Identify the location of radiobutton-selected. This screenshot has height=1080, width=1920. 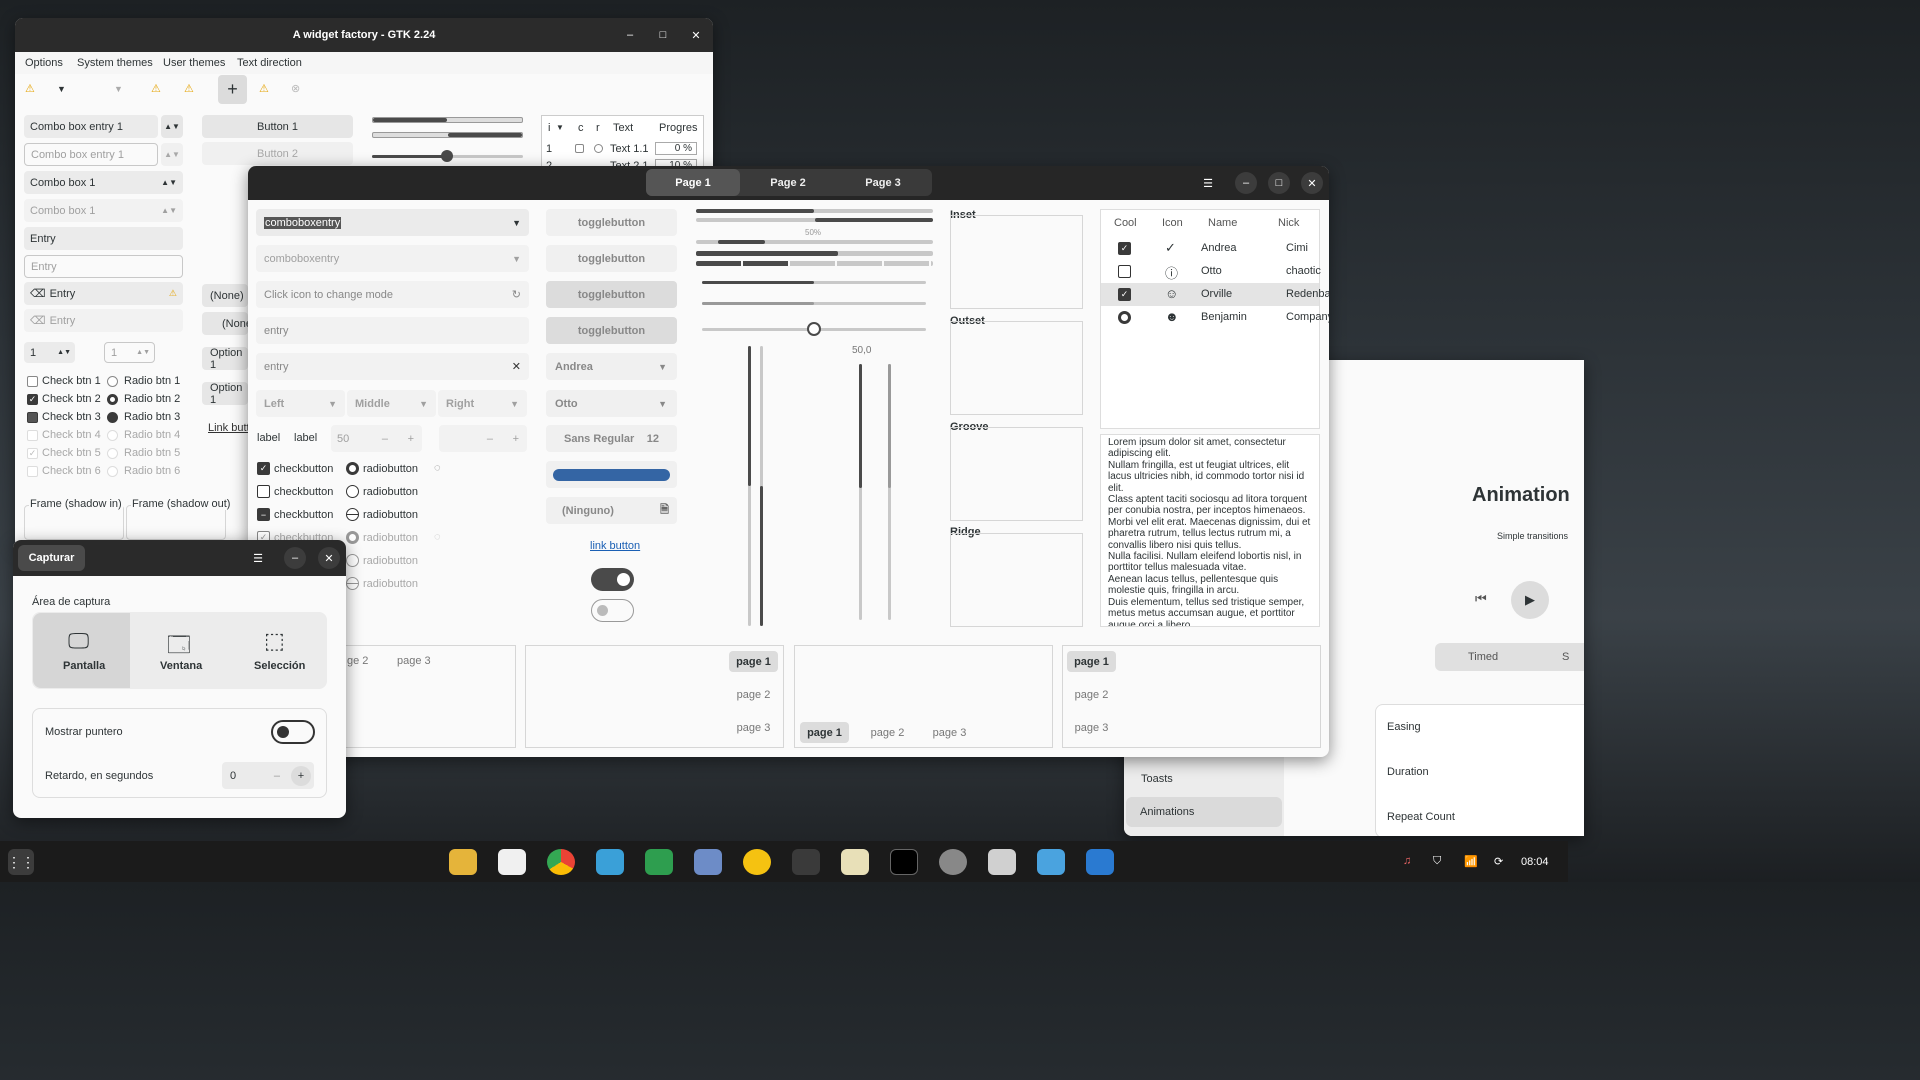
(352, 468).